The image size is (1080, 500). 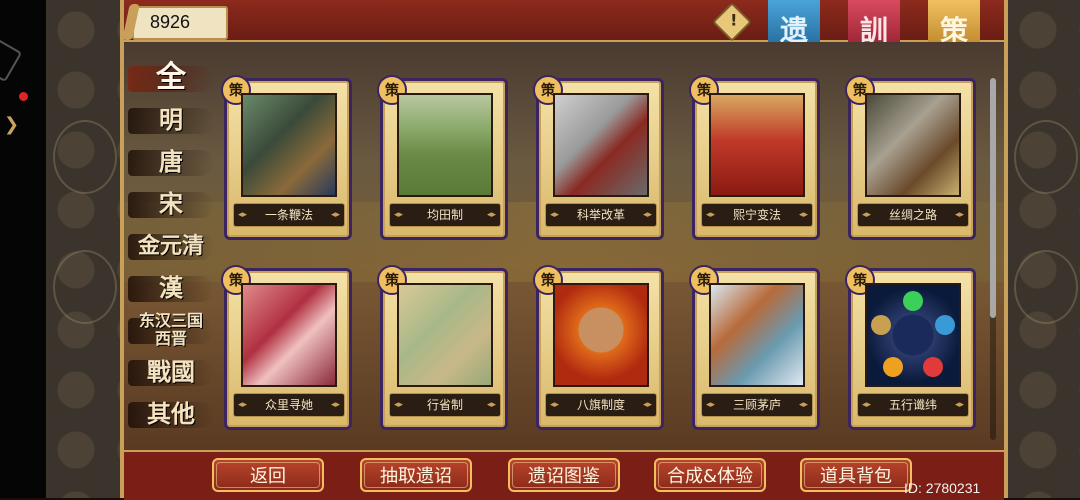 I want to click on policy-card: 策 丝绸之路, so click(x=910, y=157).